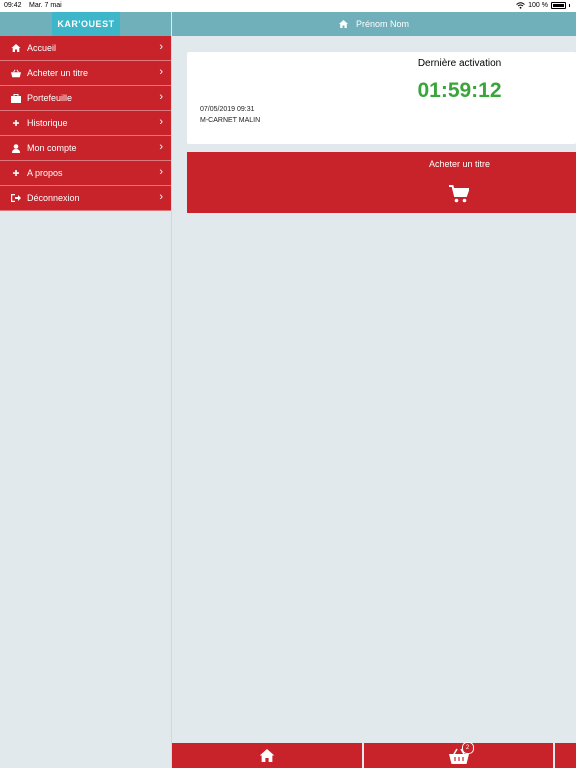 Image resolution: width=576 pixels, height=768 pixels. I want to click on status-bar: 09:42 Mar. 7 mai 100 %, so click(288, 6).